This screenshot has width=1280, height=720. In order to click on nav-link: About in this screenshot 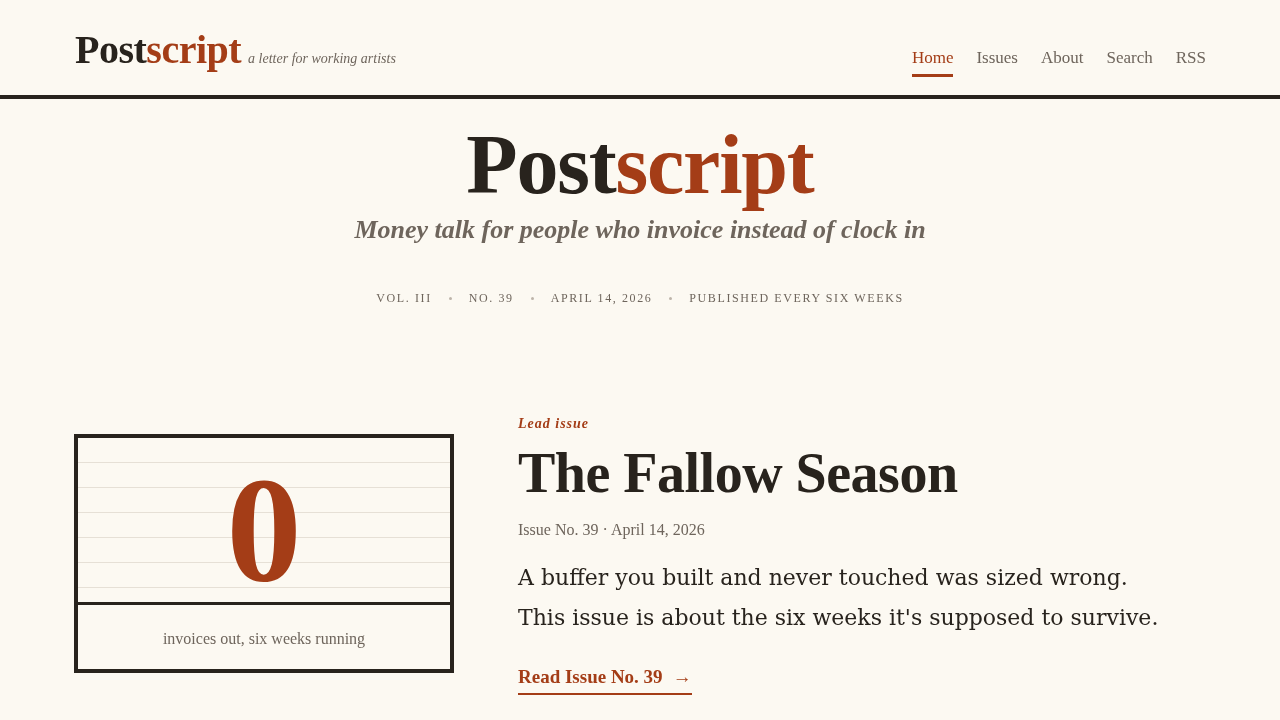, I will do `click(1062, 62)`.